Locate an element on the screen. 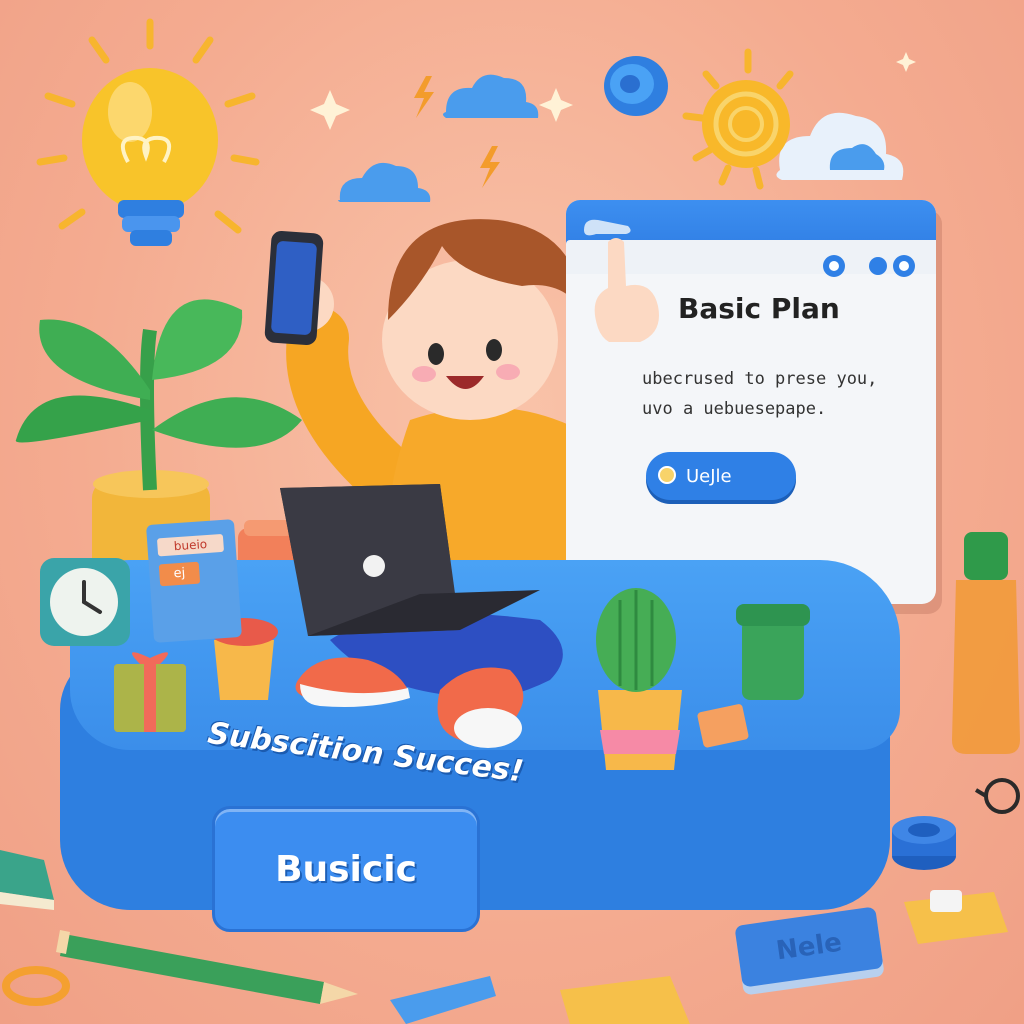  mini-card-sub: ej is located at coordinates (179, 574).